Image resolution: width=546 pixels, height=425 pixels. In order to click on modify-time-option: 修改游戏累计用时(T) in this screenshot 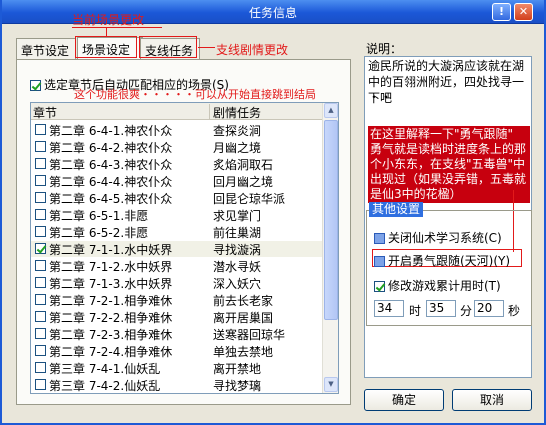, I will do `click(437, 285)`.